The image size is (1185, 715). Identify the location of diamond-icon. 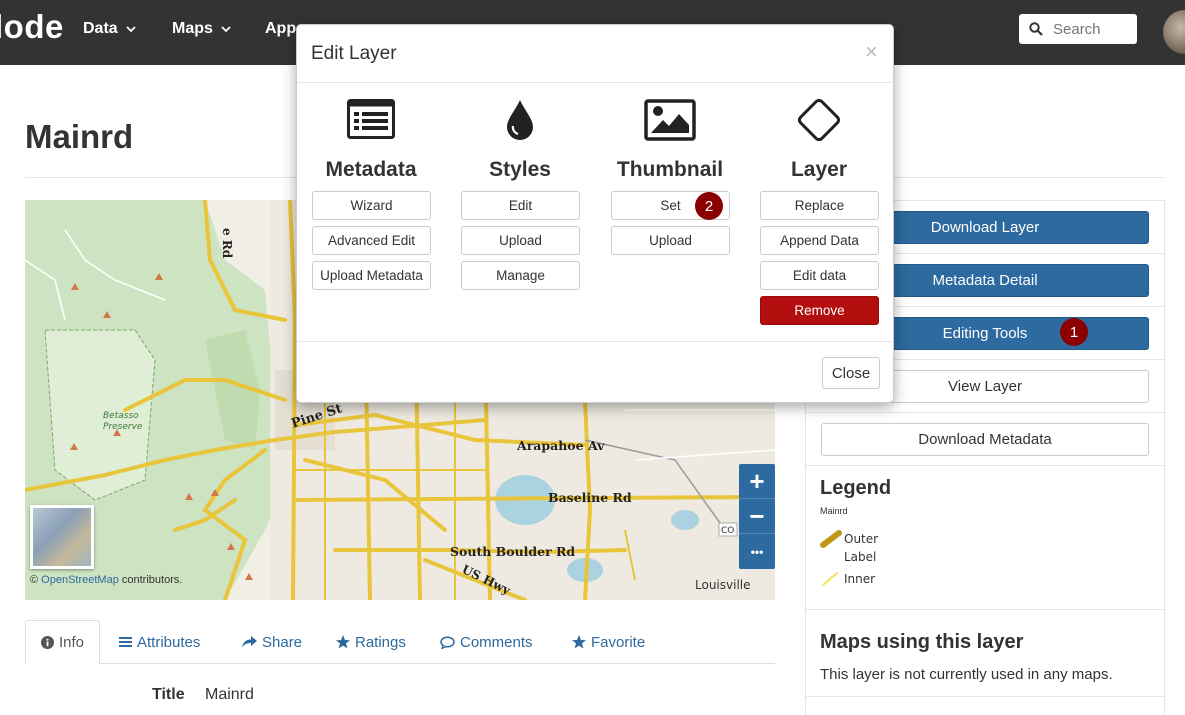
(819, 121).